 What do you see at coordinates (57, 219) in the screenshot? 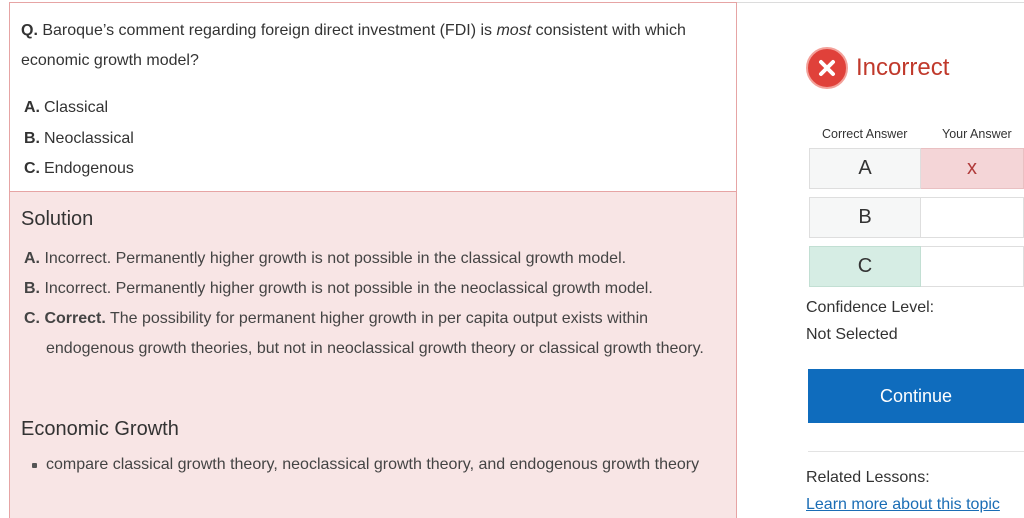
I see `solution-title: Solution` at bounding box center [57, 219].